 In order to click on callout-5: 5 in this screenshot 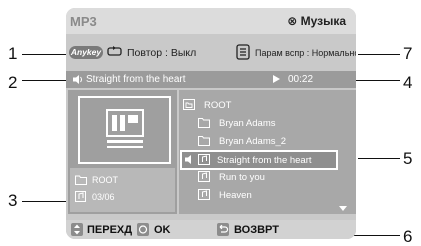, I will do `click(408, 158)`.